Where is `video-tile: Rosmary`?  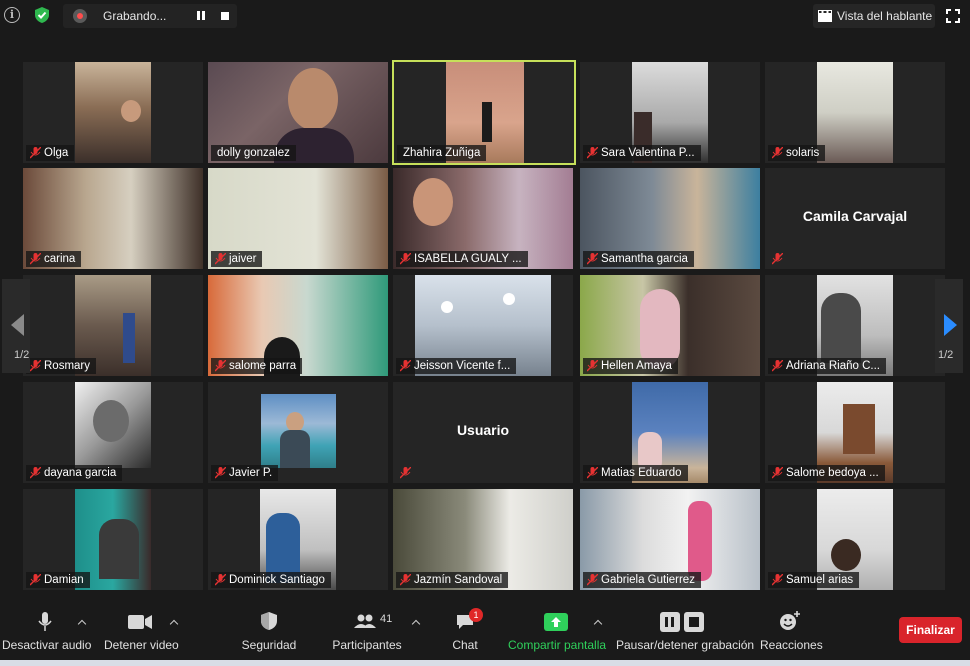 video-tile: Rosmary is located at coordinates (113, 325).